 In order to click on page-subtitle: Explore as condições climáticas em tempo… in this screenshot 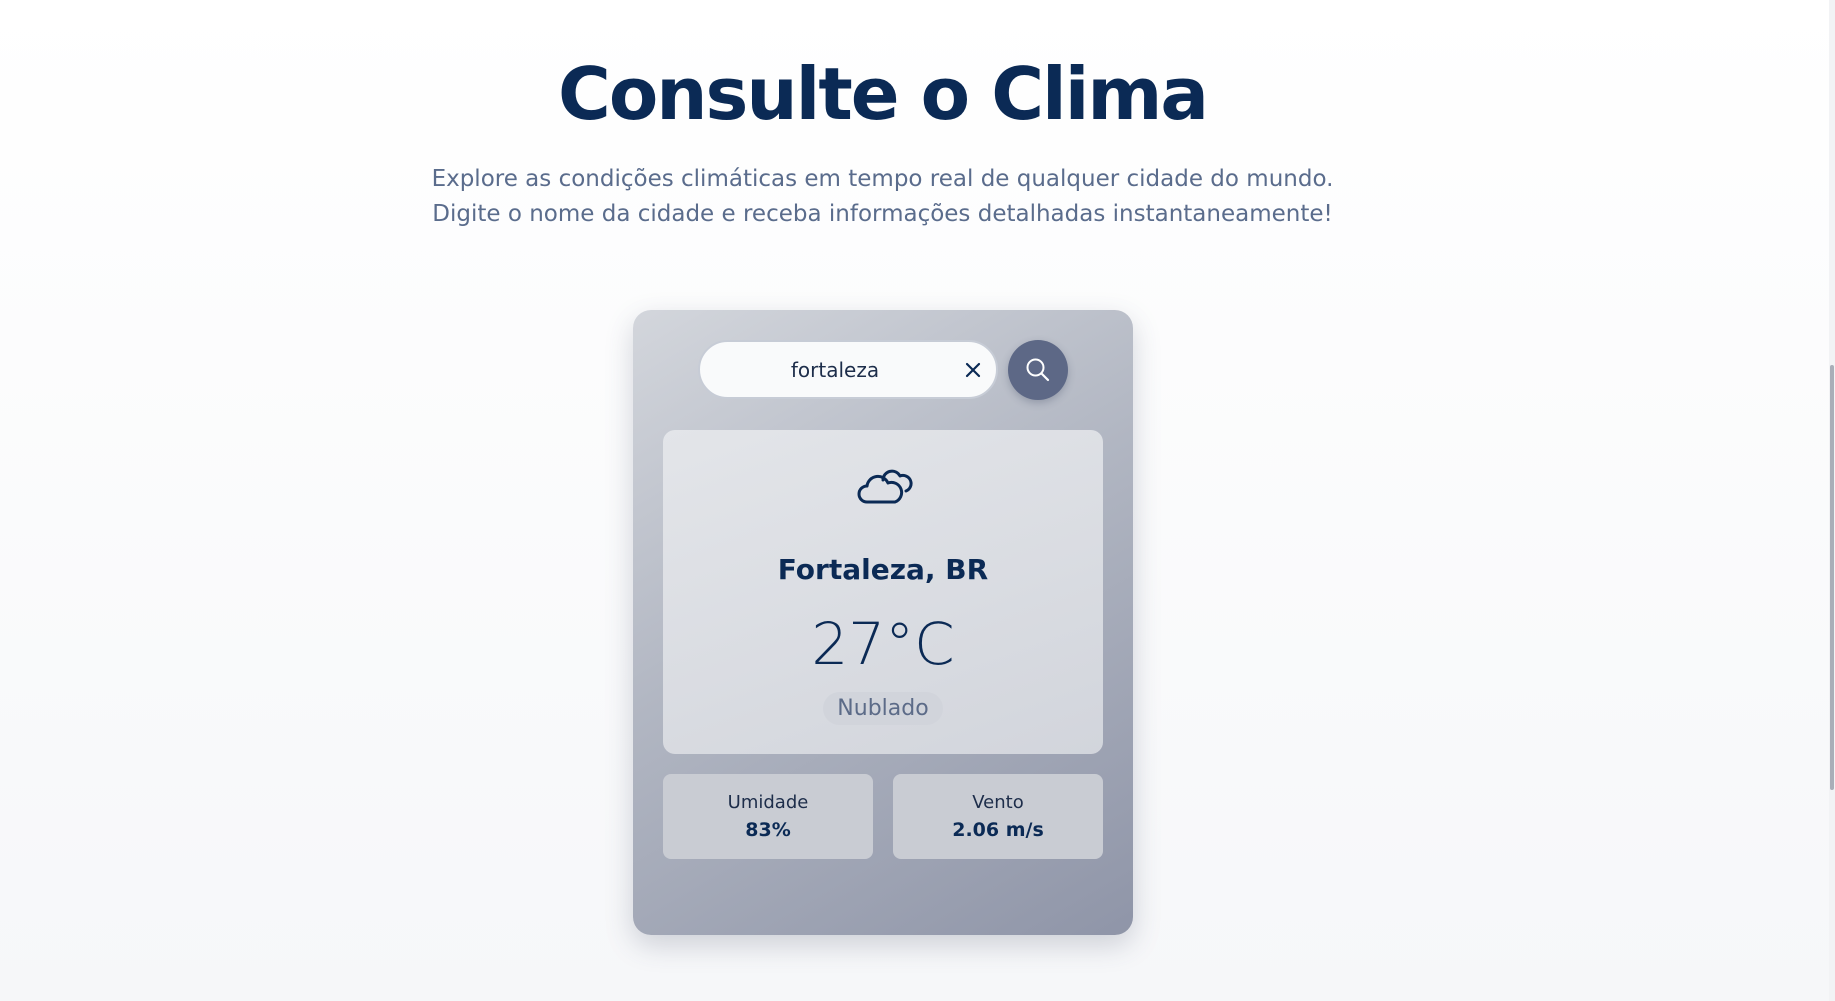, I will do `click(882, 196)`.